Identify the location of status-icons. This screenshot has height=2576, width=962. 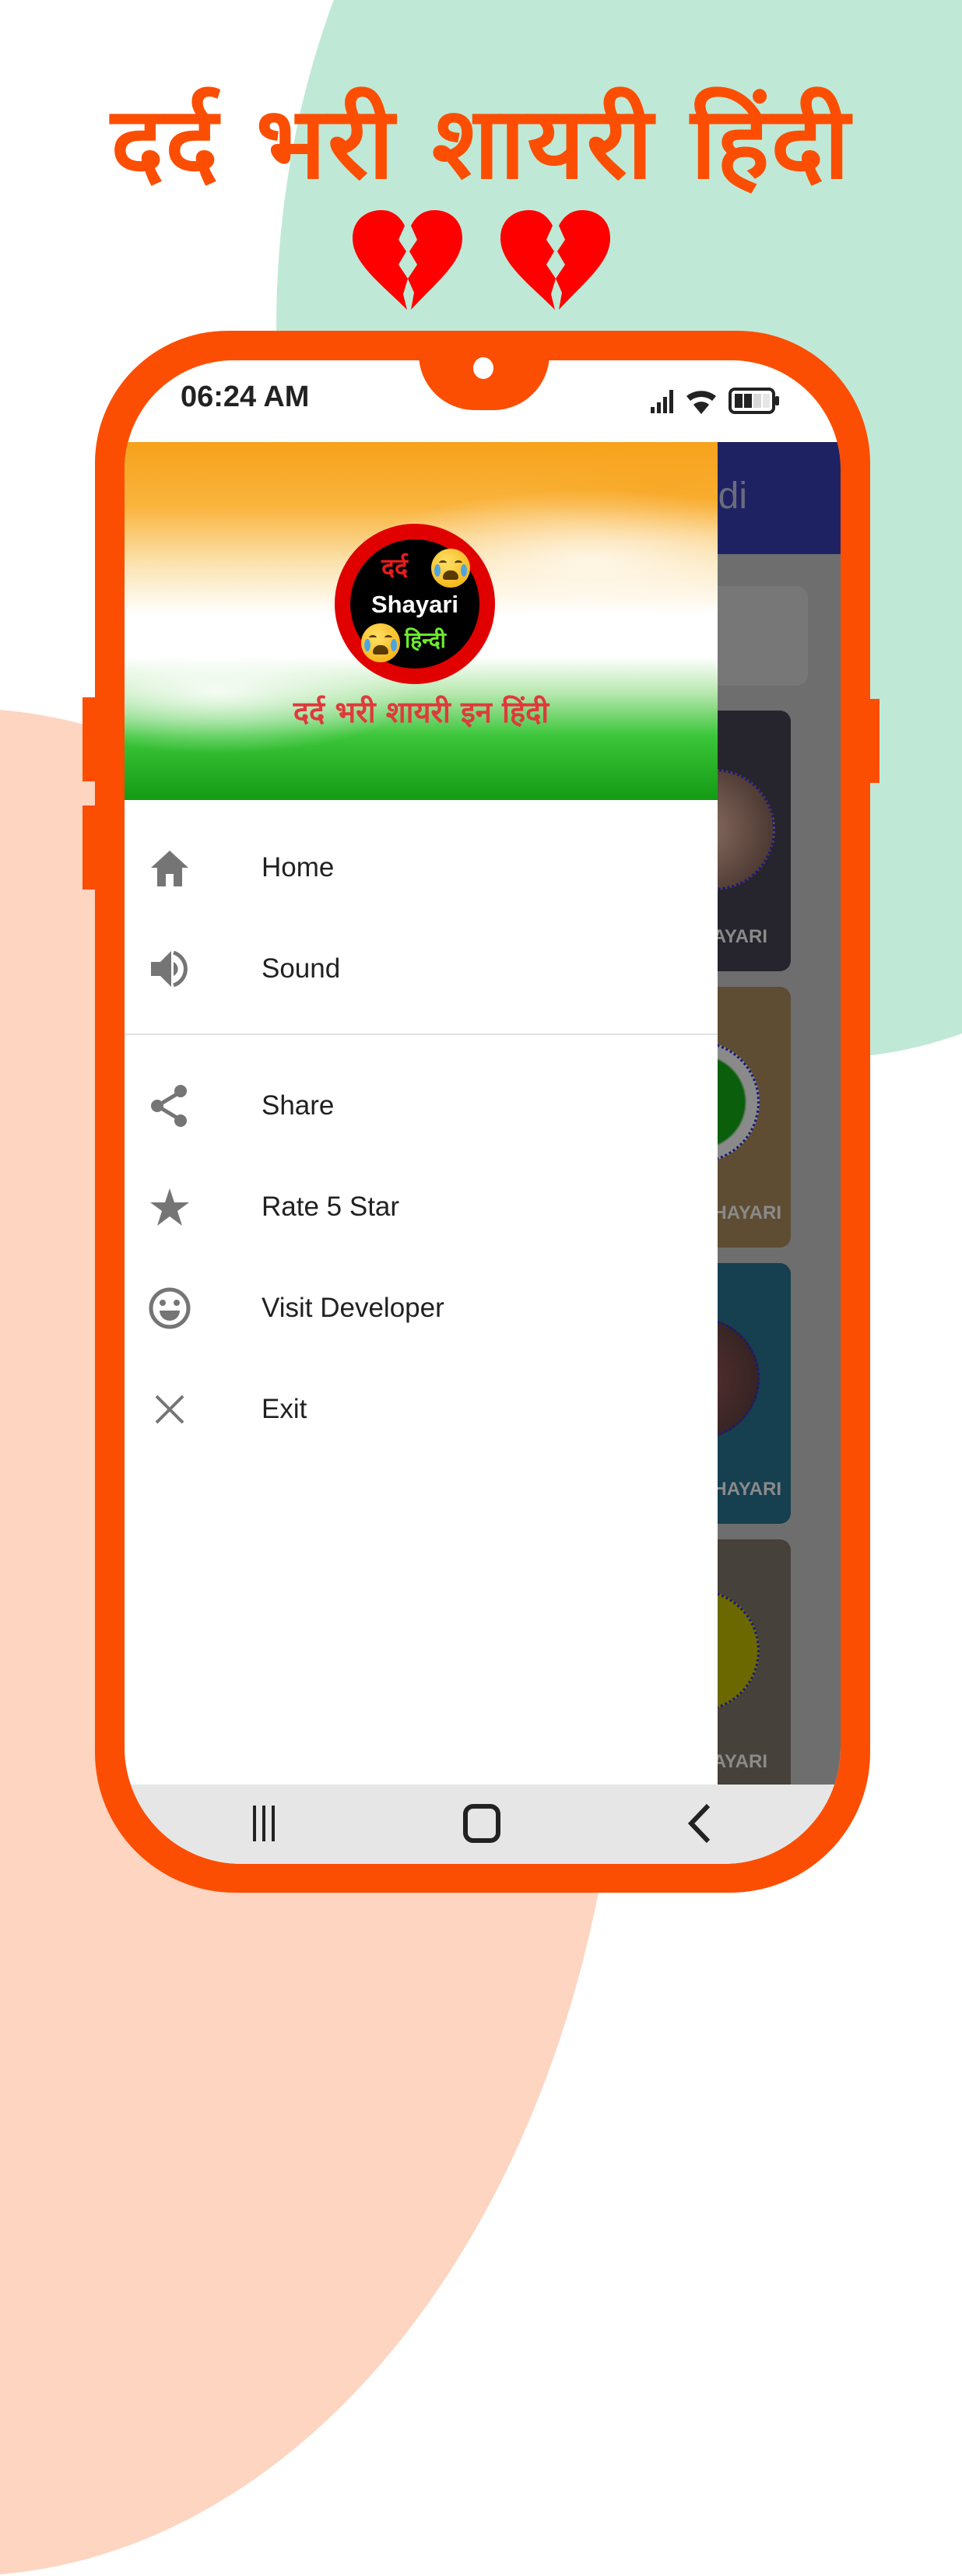
(714, 401).